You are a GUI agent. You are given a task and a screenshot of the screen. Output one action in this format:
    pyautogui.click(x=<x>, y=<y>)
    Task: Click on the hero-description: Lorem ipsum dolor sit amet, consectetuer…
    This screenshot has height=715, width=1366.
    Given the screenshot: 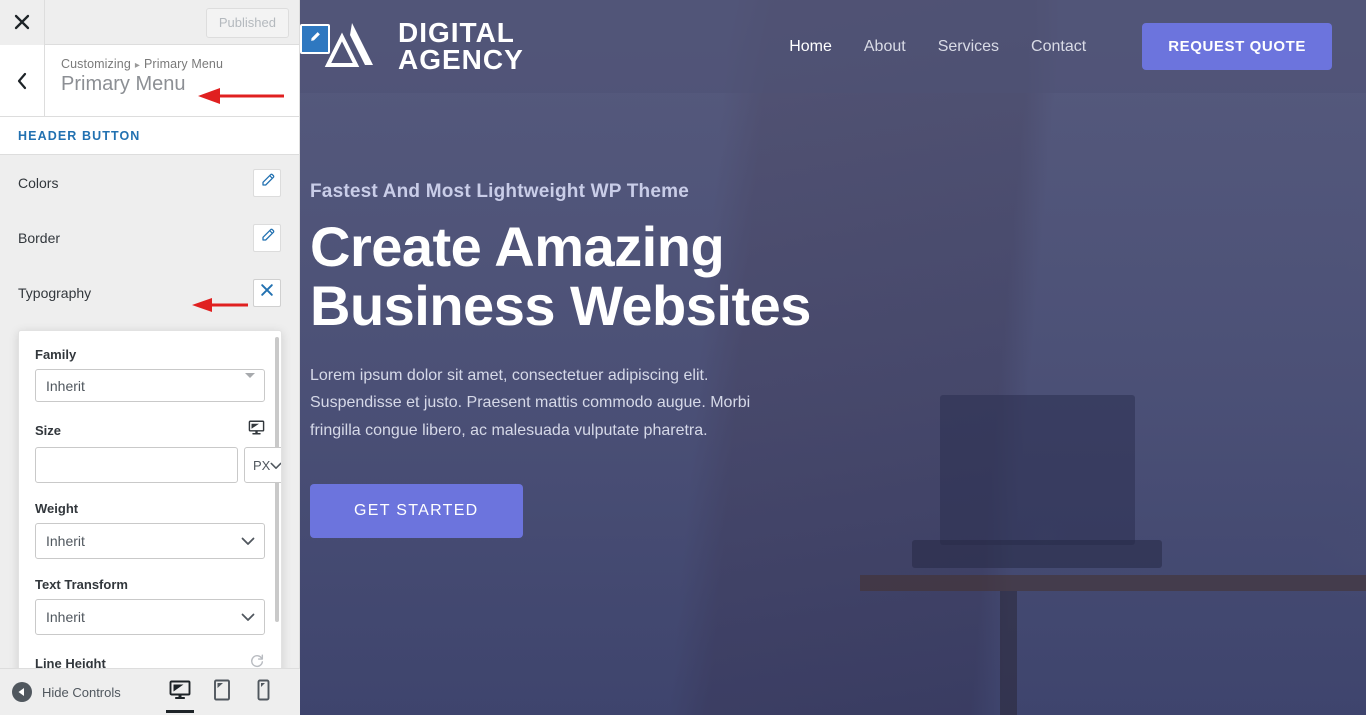 What is the action you would take?
    pyautogui.click(x=530, y=402)
    